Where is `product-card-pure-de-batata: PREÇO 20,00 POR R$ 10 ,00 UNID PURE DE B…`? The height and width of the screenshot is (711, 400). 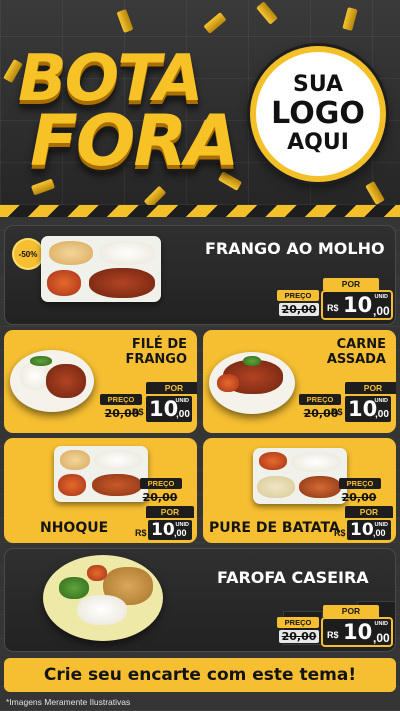 product-card-pure-de-batata: PREÇO 20,00 POR R$ 10 ,00 UNID PURE DE B… is located at coordinates (299, 490).